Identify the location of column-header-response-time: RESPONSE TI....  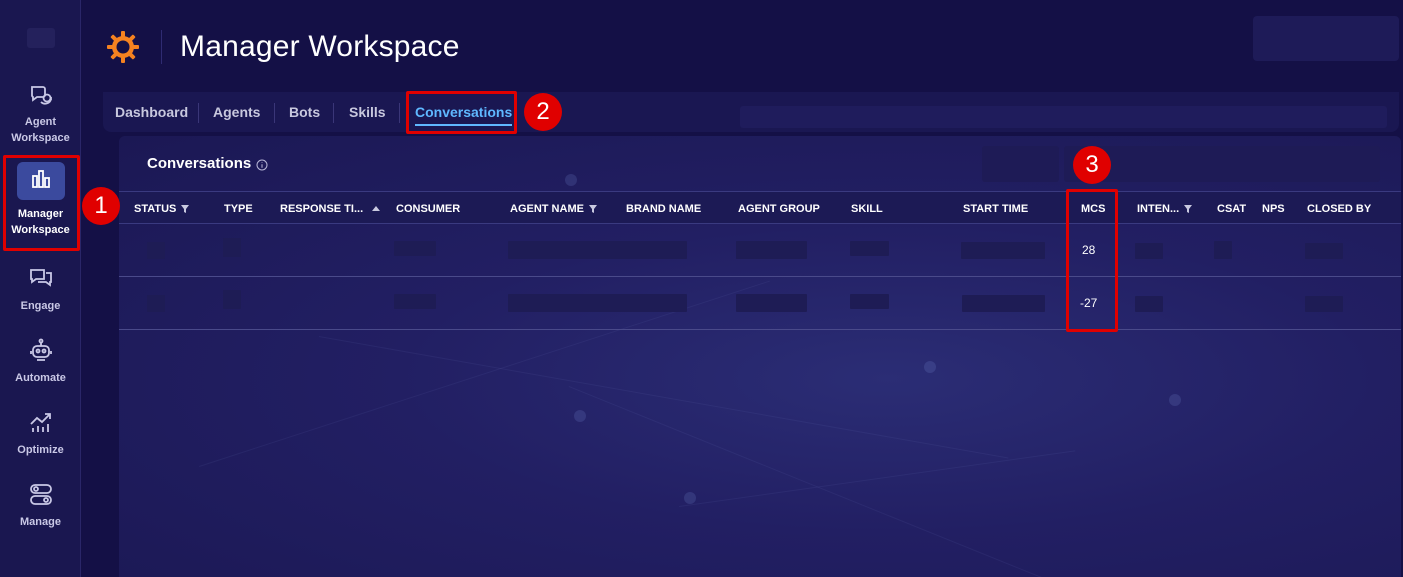
(330, 209).